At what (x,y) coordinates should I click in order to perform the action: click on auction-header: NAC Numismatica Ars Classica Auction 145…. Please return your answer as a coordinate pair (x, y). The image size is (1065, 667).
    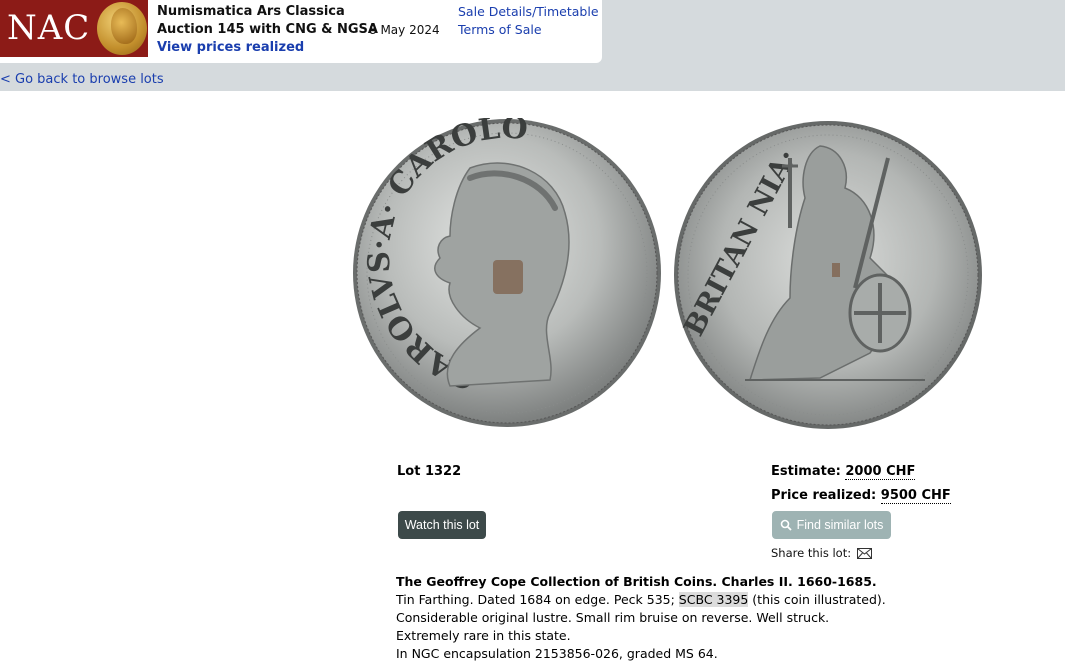
    Looking at the image, I should click on (301, 31).